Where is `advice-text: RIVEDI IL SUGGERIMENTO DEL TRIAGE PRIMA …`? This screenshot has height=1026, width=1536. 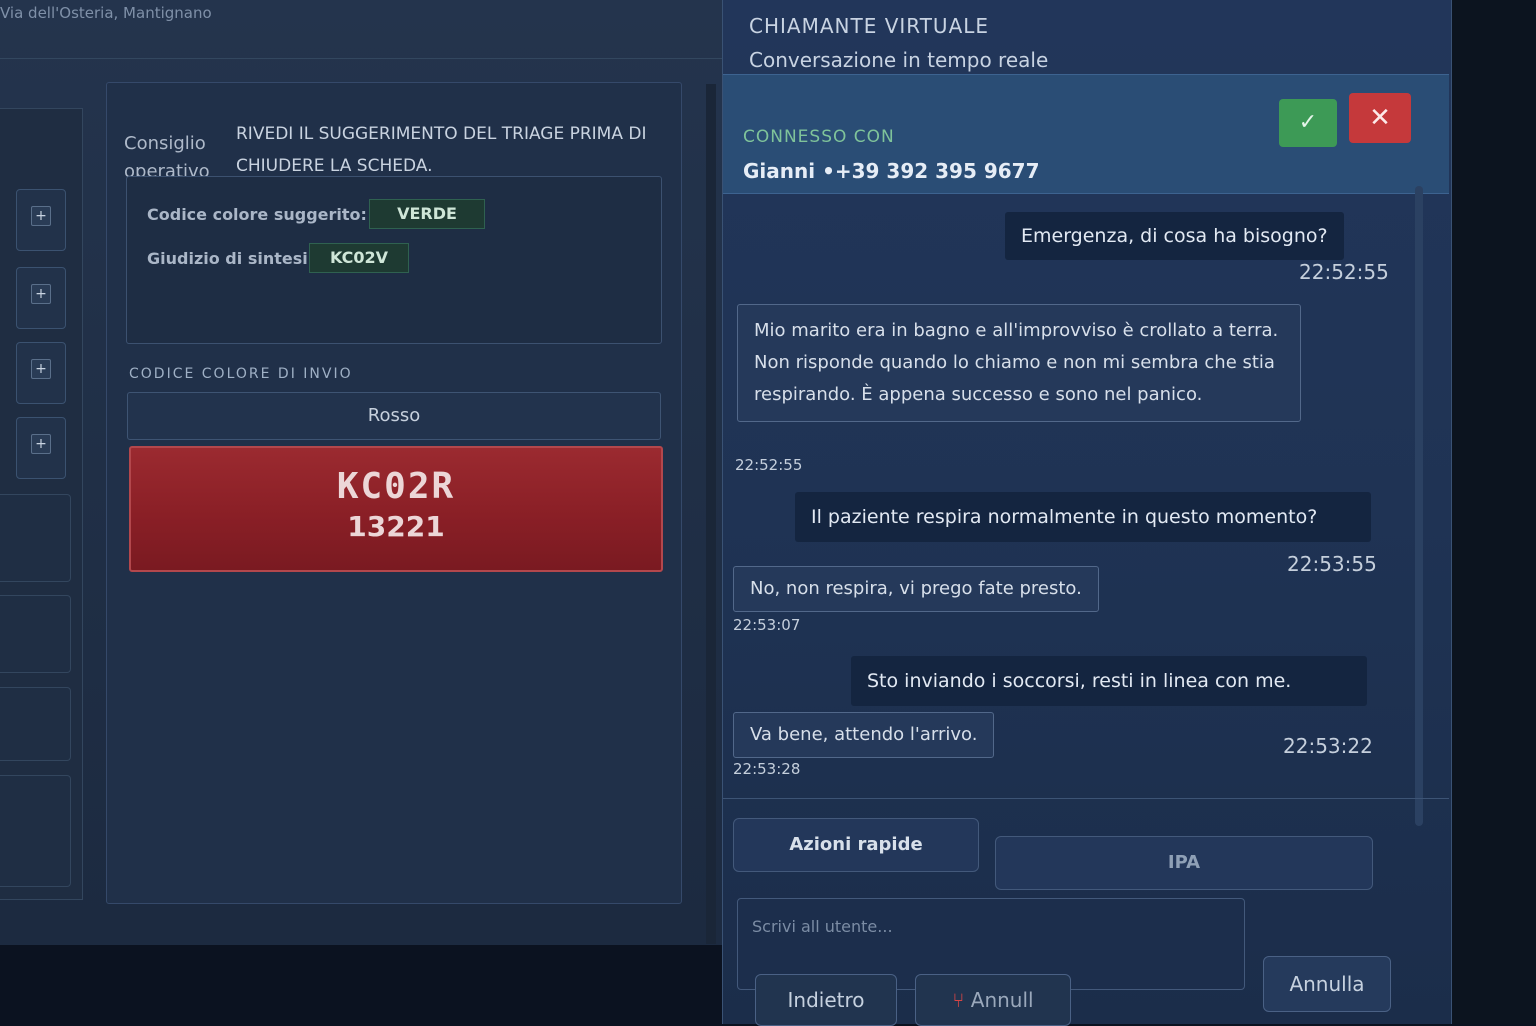 advice-text: RIVEDI IL SUGGERIMENTO DEL TRIAGE PRIMA … is located at coordinates (441, 150).